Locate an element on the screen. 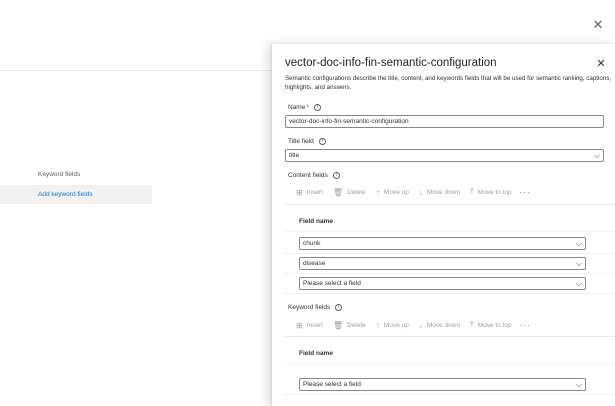 The image size is (615, 406). content-field-value: disease is located at coordinates (314, 263).